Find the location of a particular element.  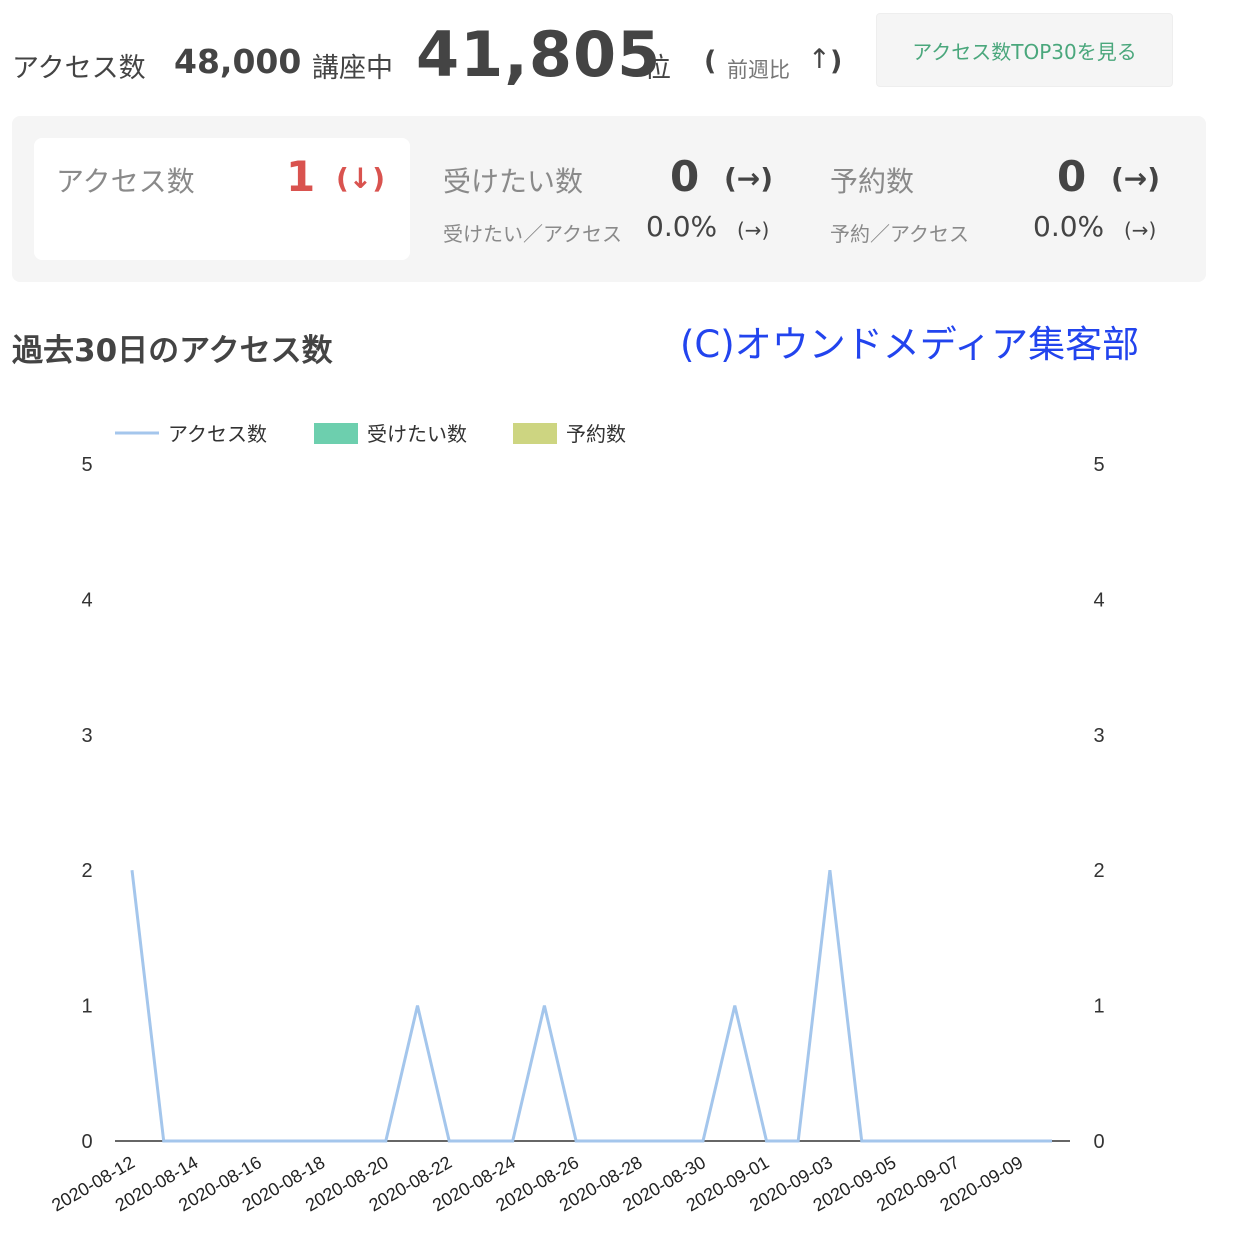

y-tick-label: 5 is located at coordinates (86, 465).